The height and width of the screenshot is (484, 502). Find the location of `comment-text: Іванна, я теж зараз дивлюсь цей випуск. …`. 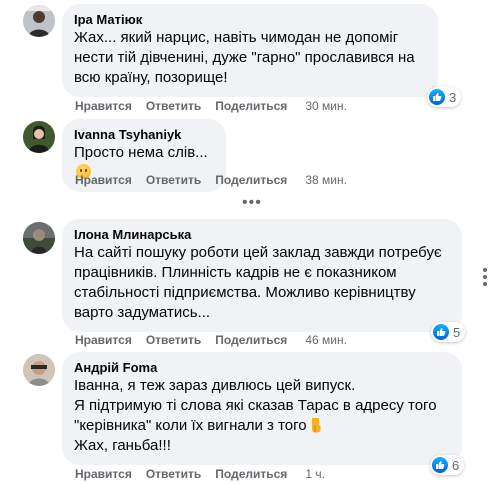

comment-text: Іванна, я теж зараз дивлюсь цей випуск. … is located at coordinates (262, 416).